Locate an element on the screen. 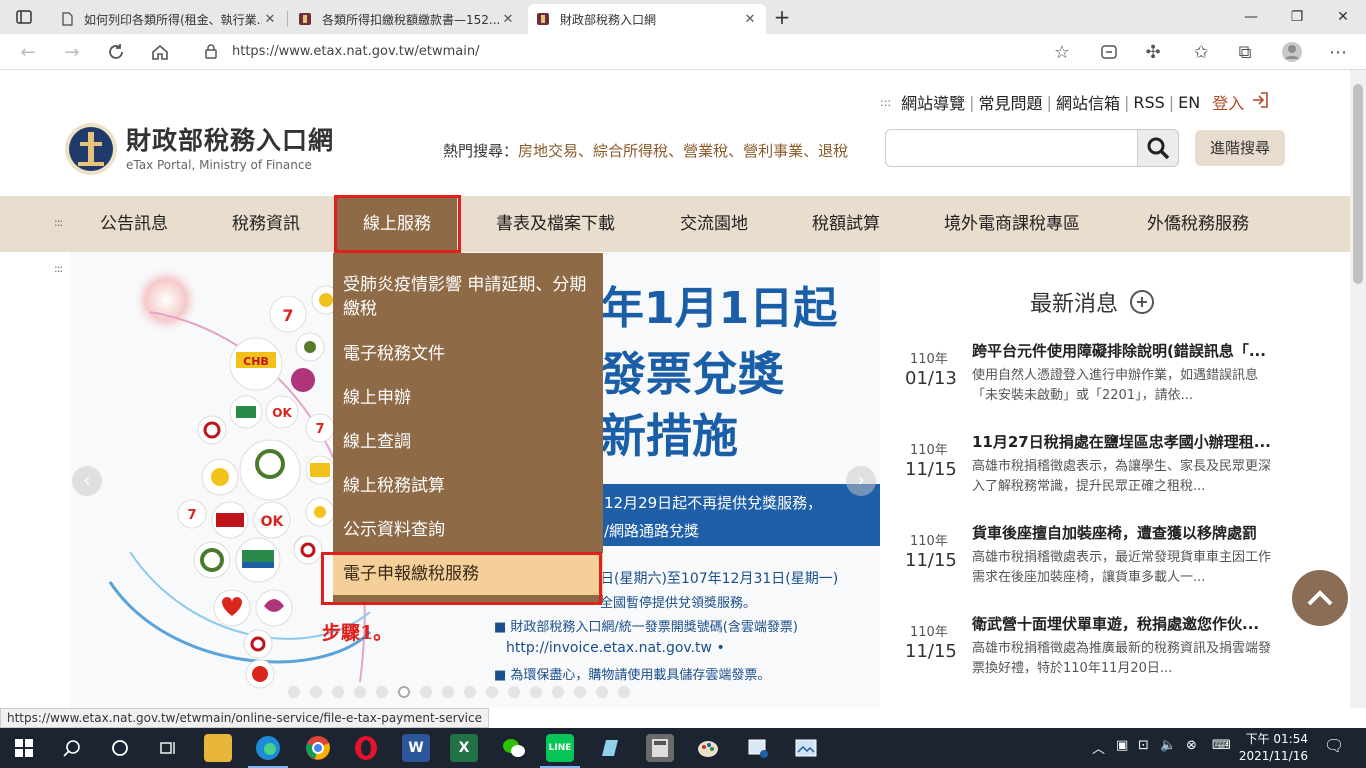  forward-icon: → is located at coordinates (72, 52).